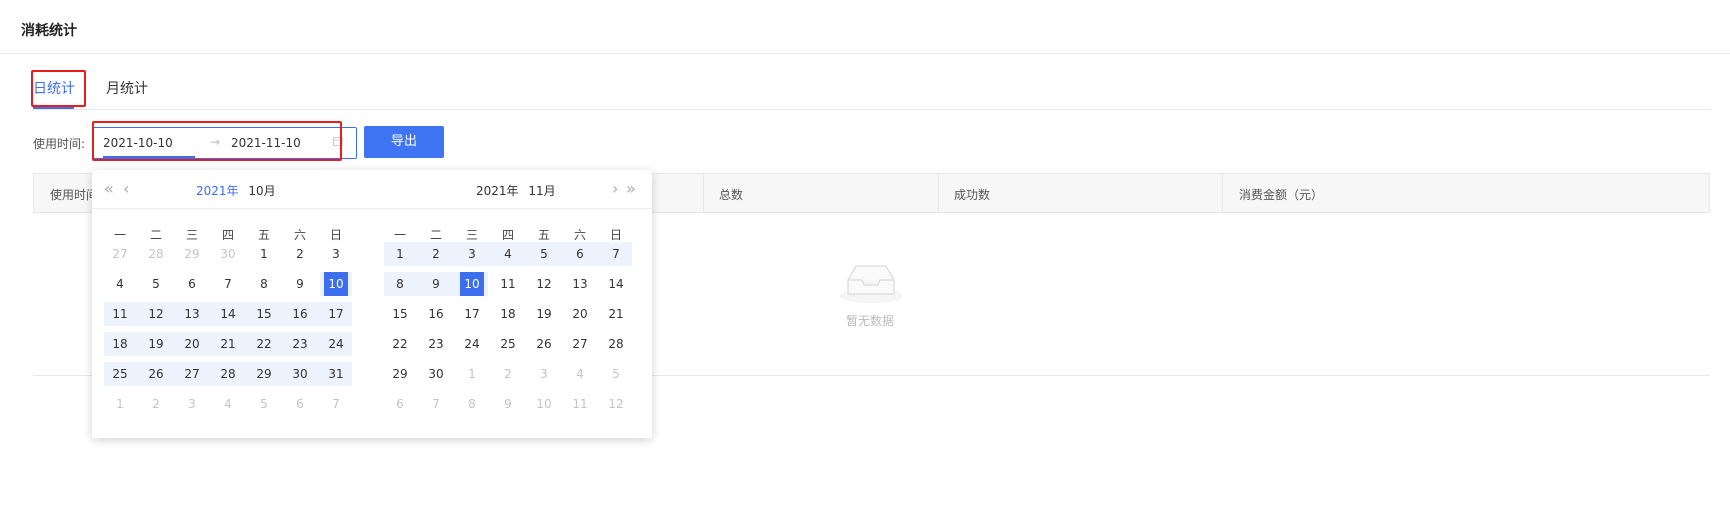 This screenshot has width=1730, height=507. Describe the element at coordinates (127, 88) in the screenshot. I see `tab-monthly: 月统计` at that location.